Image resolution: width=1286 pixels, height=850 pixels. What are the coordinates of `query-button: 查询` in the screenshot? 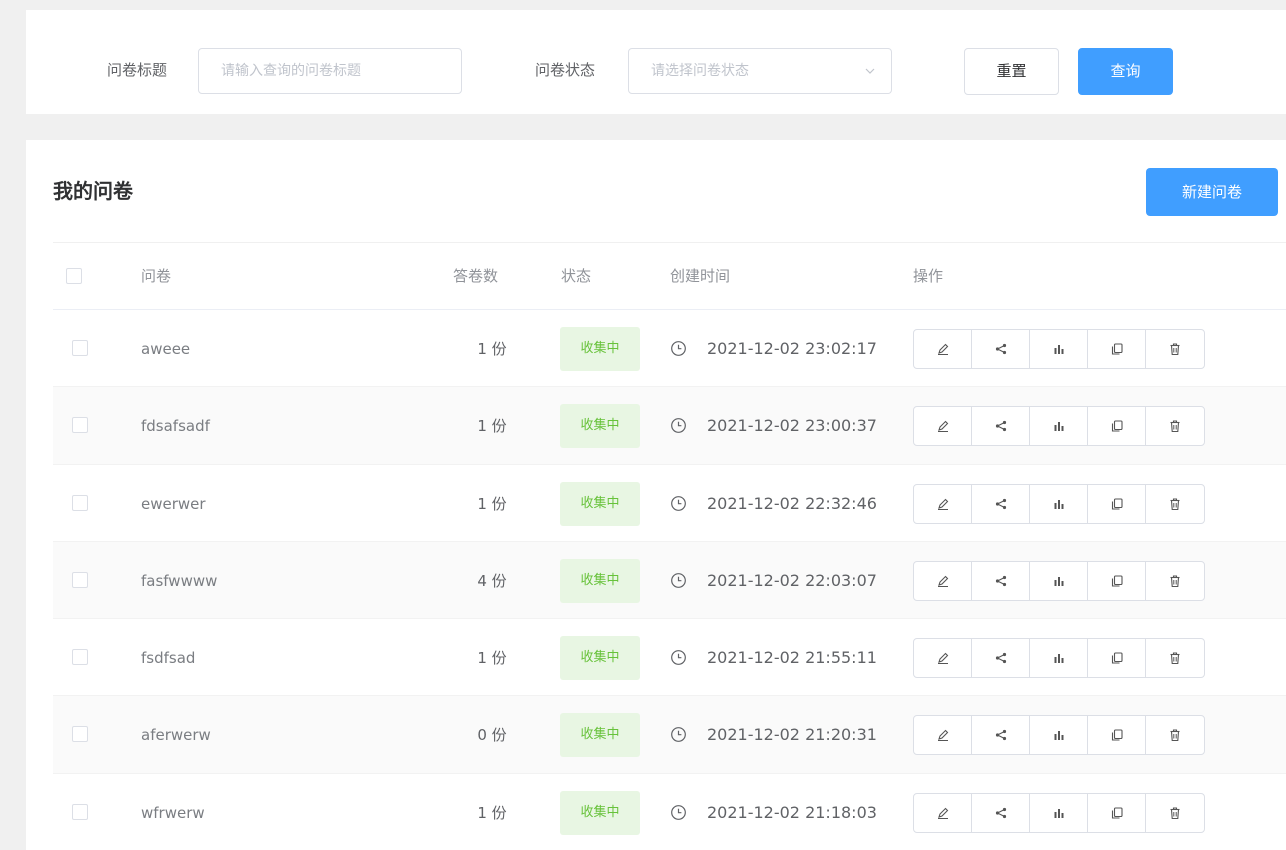 It's located at (1125, 71).